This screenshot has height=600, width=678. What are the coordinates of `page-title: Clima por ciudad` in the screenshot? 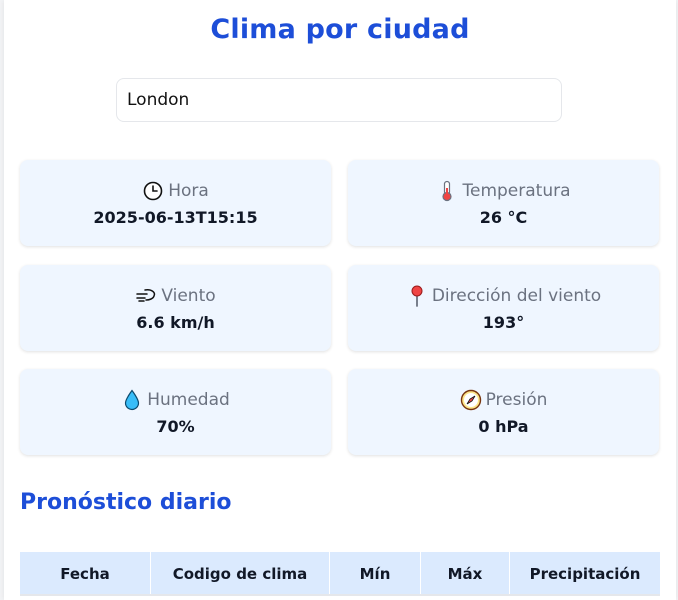 It's located at (340, 29).